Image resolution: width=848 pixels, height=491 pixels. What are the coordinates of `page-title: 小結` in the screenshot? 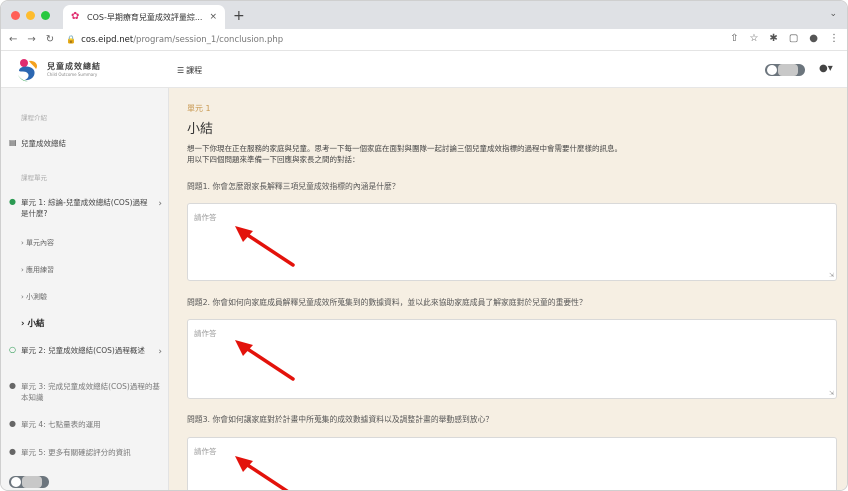 It's located at (200, 129).